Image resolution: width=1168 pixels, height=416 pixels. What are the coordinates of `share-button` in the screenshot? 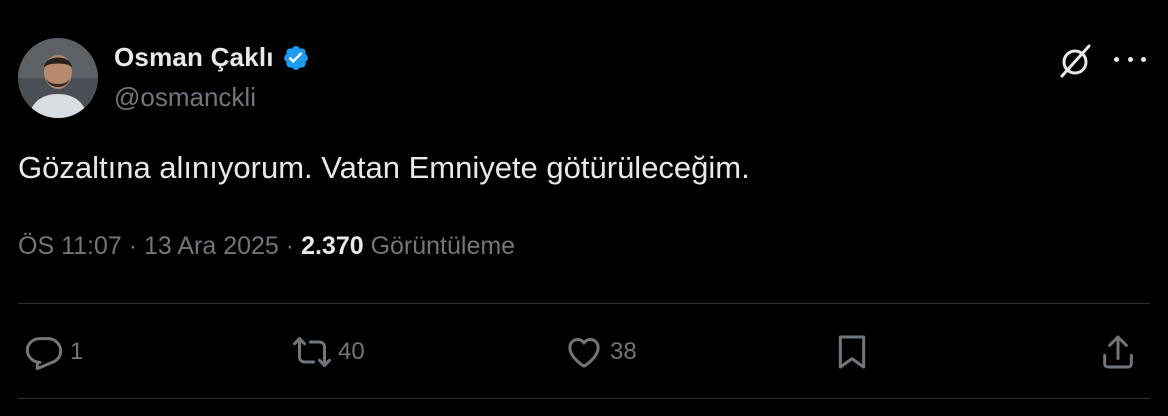 It's located at (1118, 352).